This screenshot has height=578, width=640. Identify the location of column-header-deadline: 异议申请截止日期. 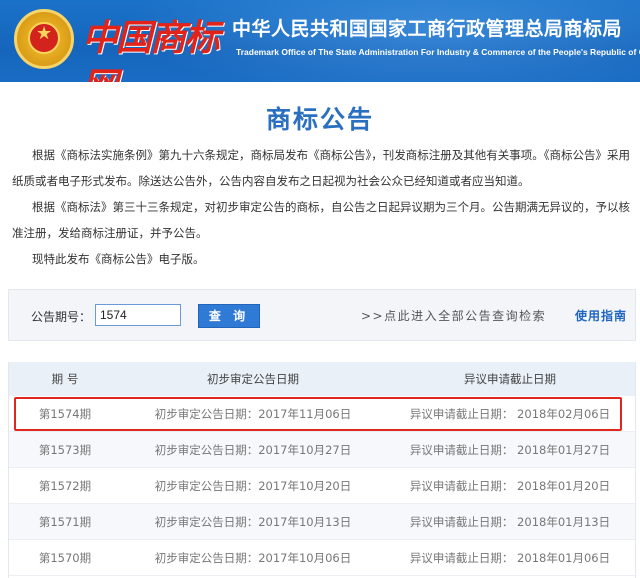
(510, 379).